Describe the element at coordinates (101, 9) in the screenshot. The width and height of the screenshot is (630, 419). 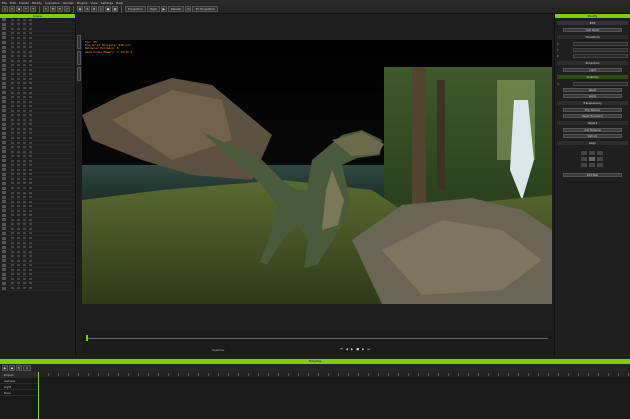
I see `wireframe-icon: ◇` at that location.